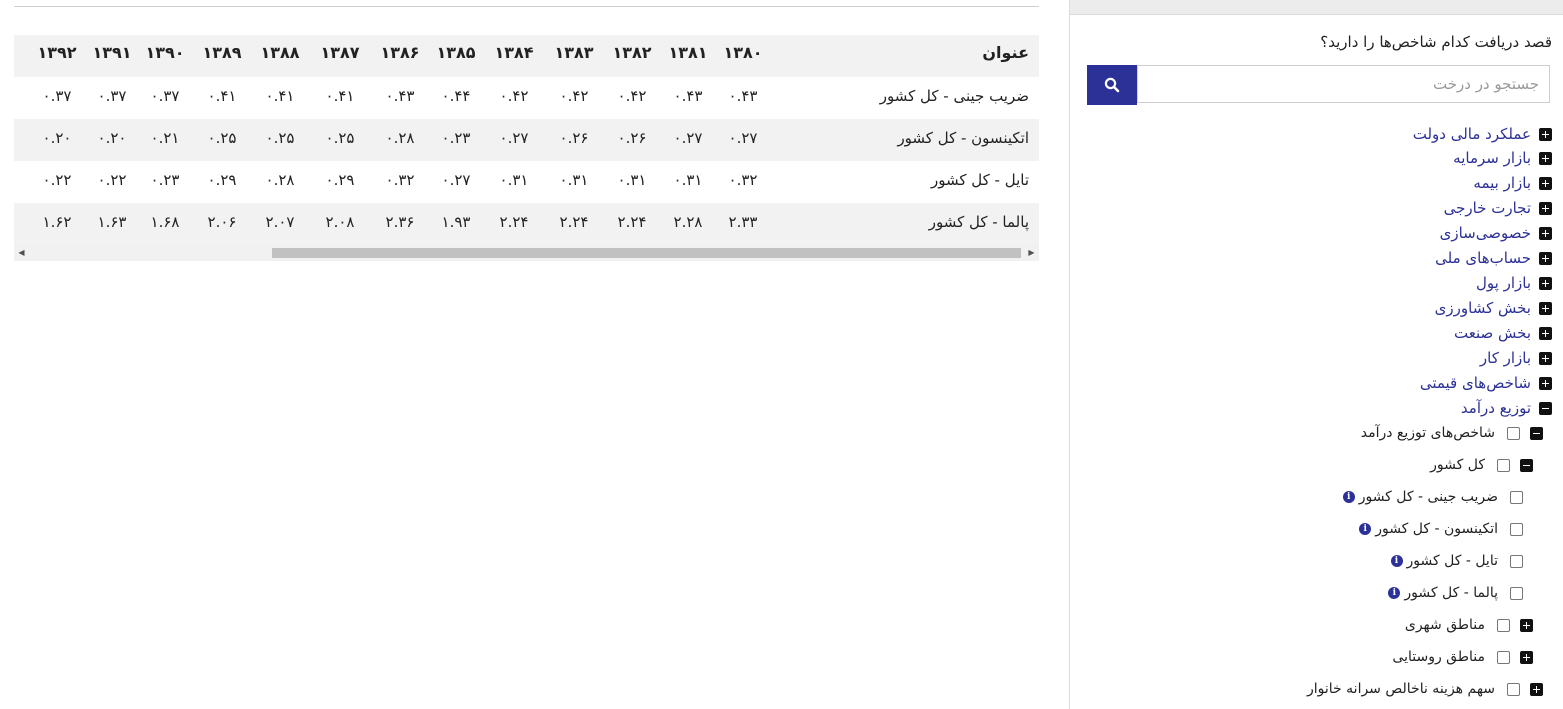 This screenshot has width=1563, height=709. I want to click on tree-sub-label: کل کشور, so click(1457, 465).